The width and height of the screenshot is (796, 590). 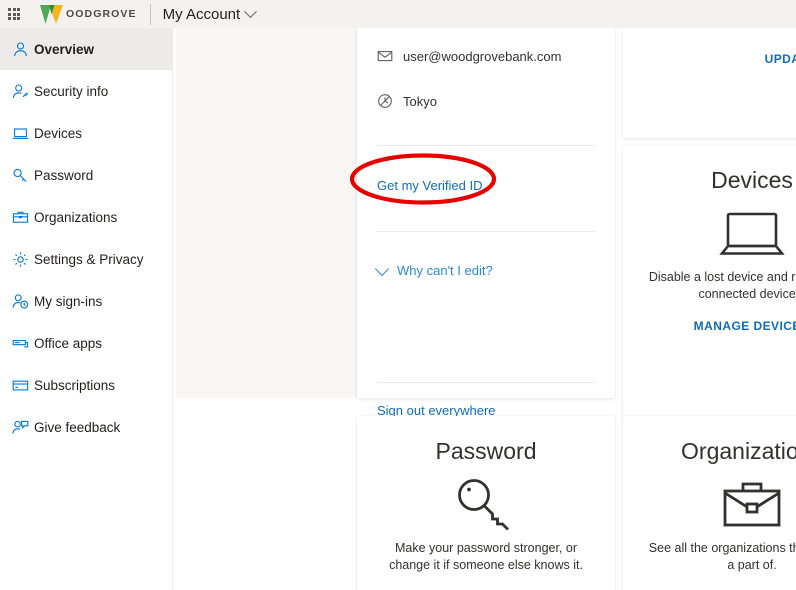 I want to click on envelope-icon, so click(x=385, y=56).